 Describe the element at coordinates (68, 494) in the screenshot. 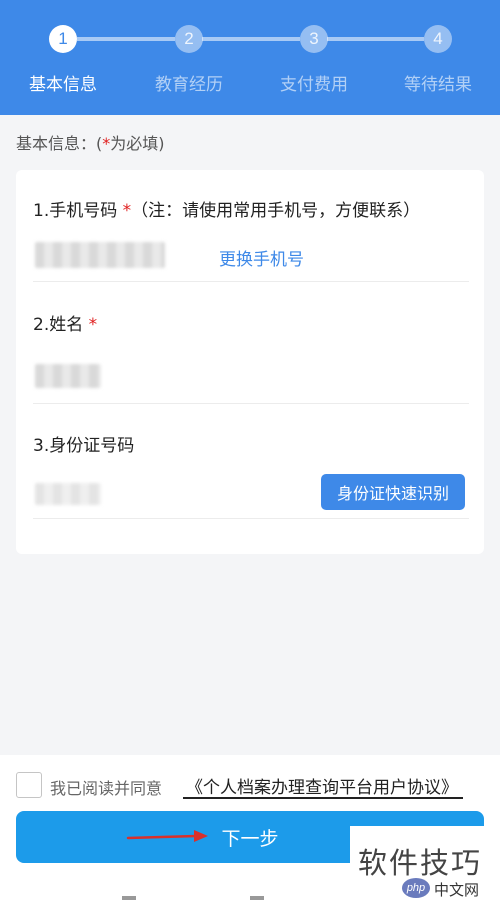

I see `id-number-value-blurred` at that location.